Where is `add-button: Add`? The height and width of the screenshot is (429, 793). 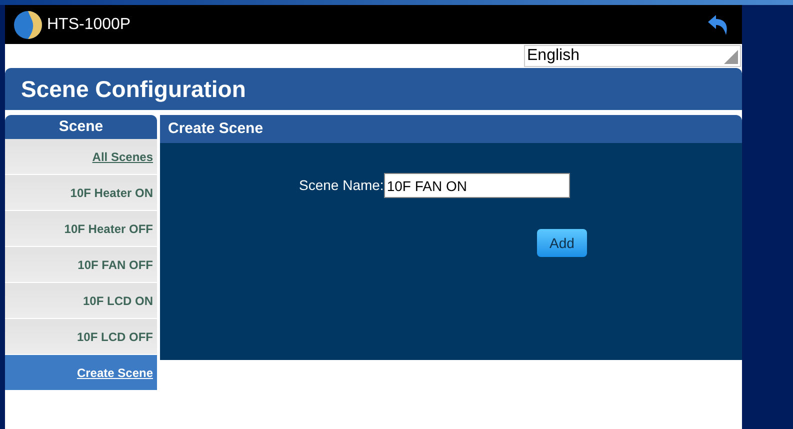 add-button: Add is located at coordinates (562, 243).